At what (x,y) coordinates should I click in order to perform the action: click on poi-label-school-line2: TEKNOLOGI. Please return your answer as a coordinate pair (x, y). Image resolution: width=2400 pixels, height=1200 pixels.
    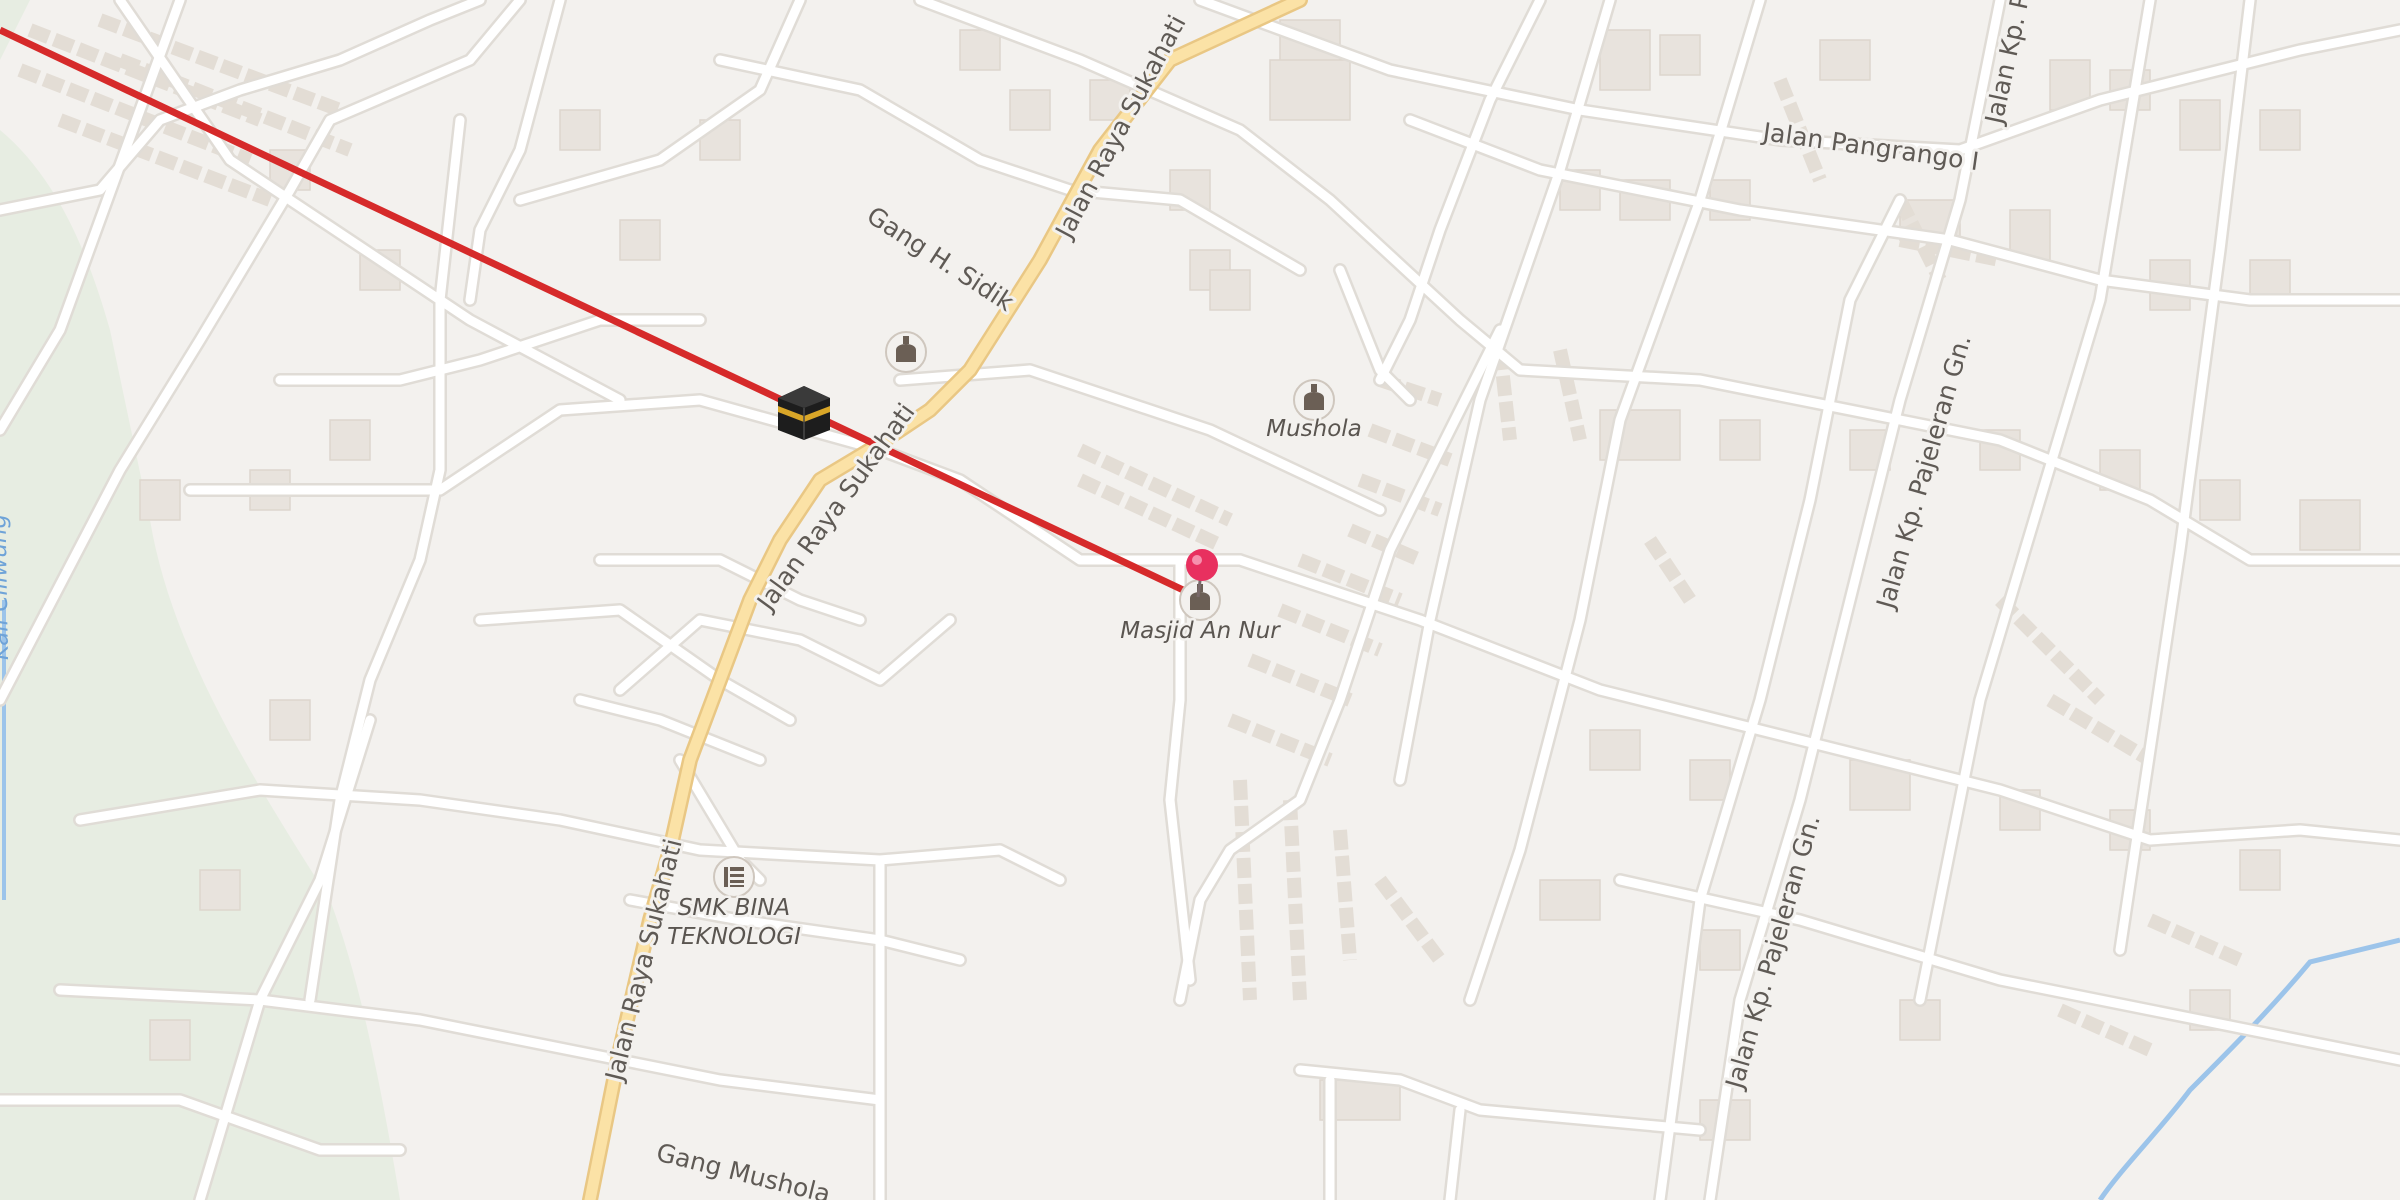
    Looking at the image, I should click on (734, 937).